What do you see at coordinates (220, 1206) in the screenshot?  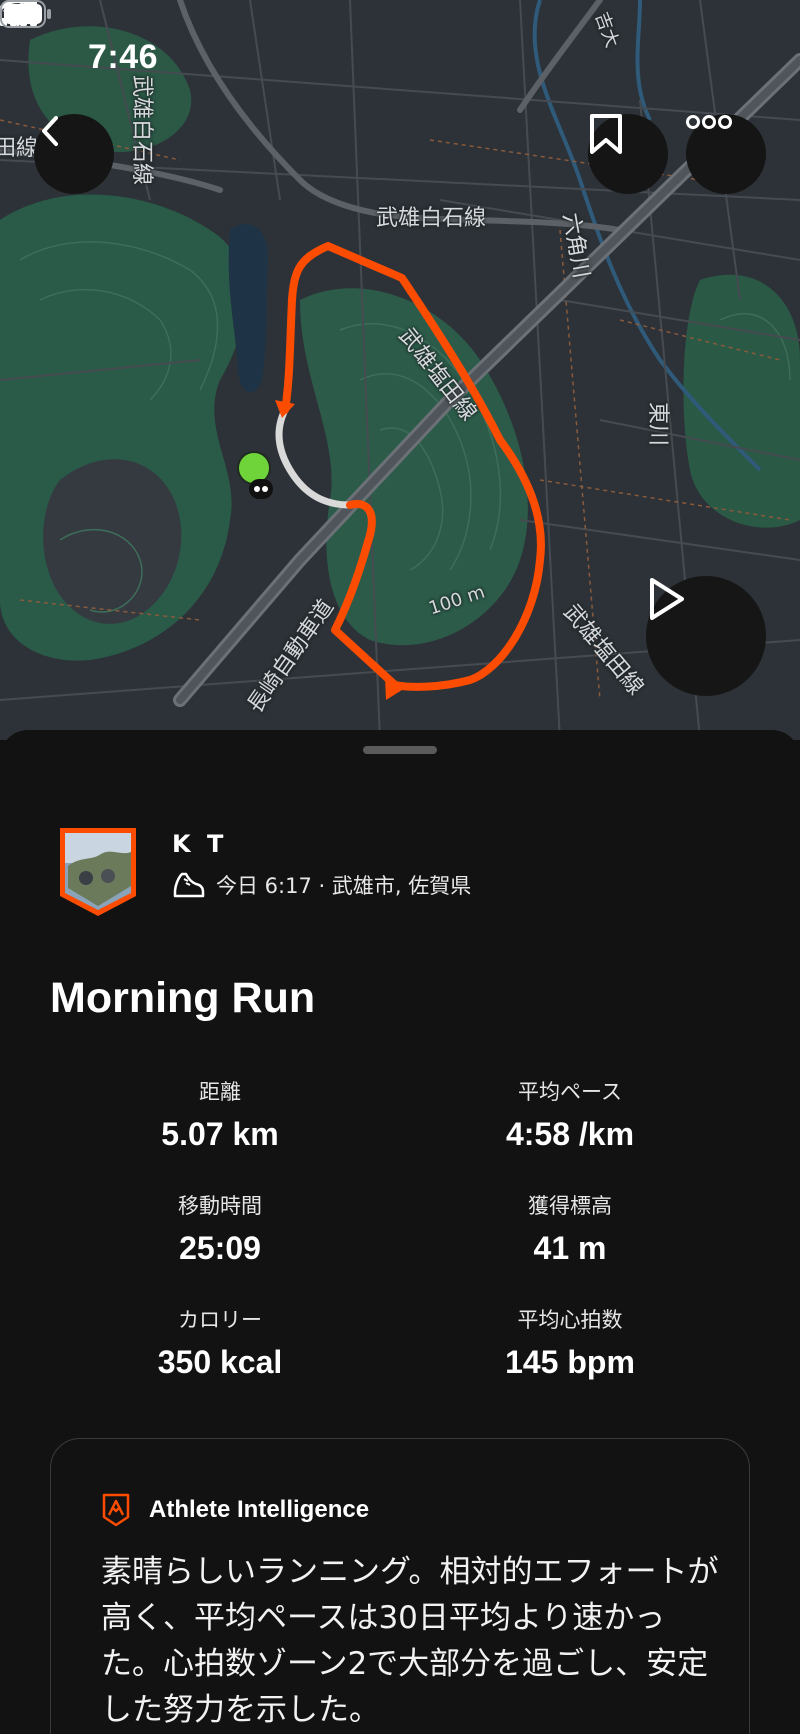 I see `stat-label: 移動時間` at bounding box center [220, 1206].